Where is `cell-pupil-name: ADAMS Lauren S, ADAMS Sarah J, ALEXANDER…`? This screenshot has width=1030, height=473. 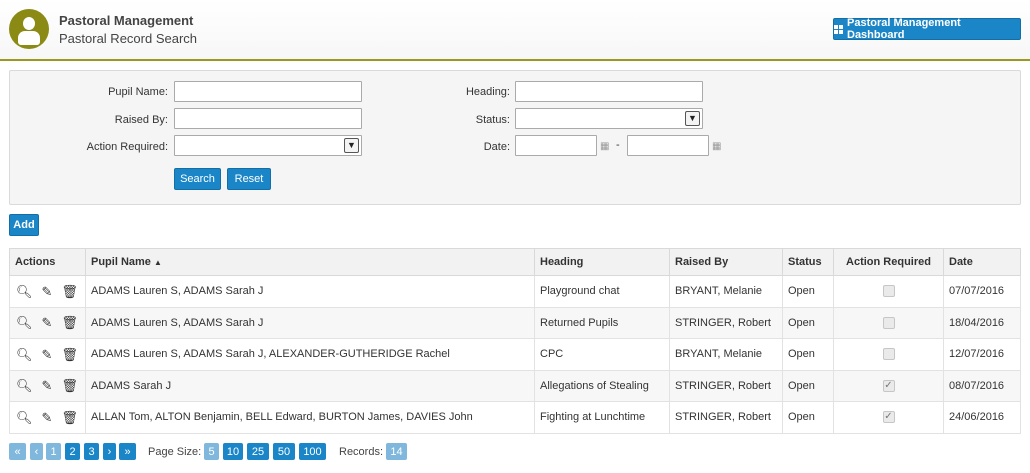 cell-pupil-name: ADAMS Lauren S, ADAMS Sarah J, ALEXANDER… is located at coordinates (310, 354).